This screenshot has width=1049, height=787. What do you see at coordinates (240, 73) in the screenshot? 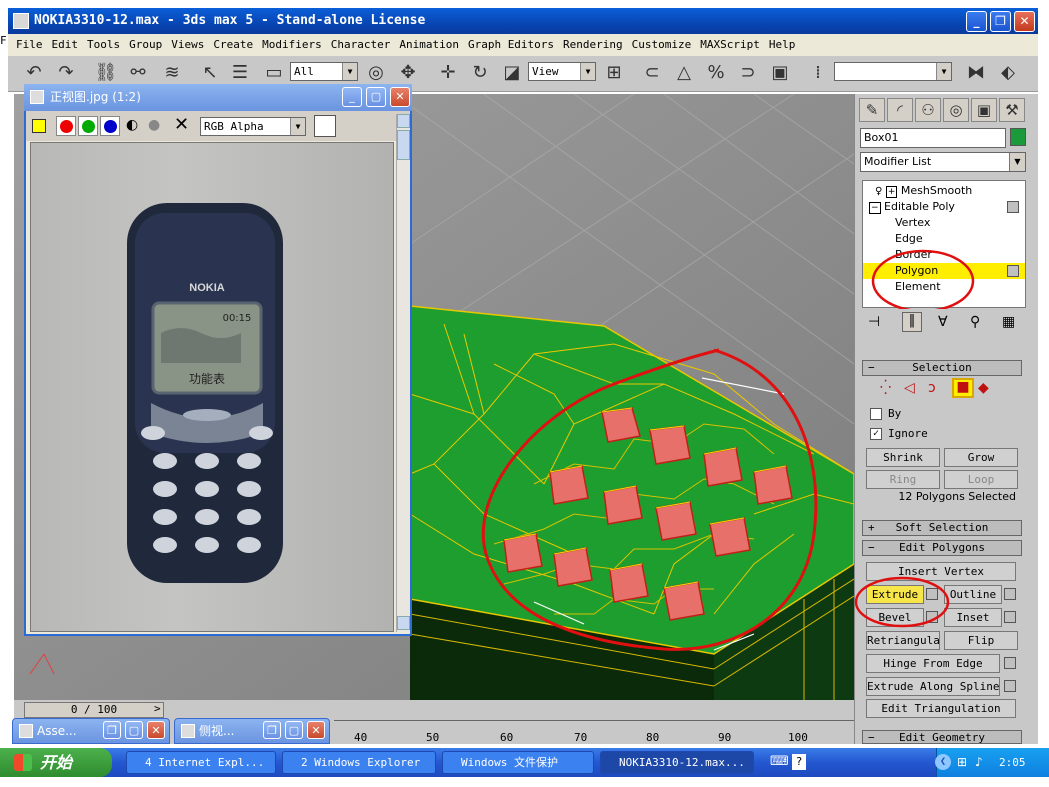
I see `select-by-name-icon: ☰` at bounding box center [240, 73].